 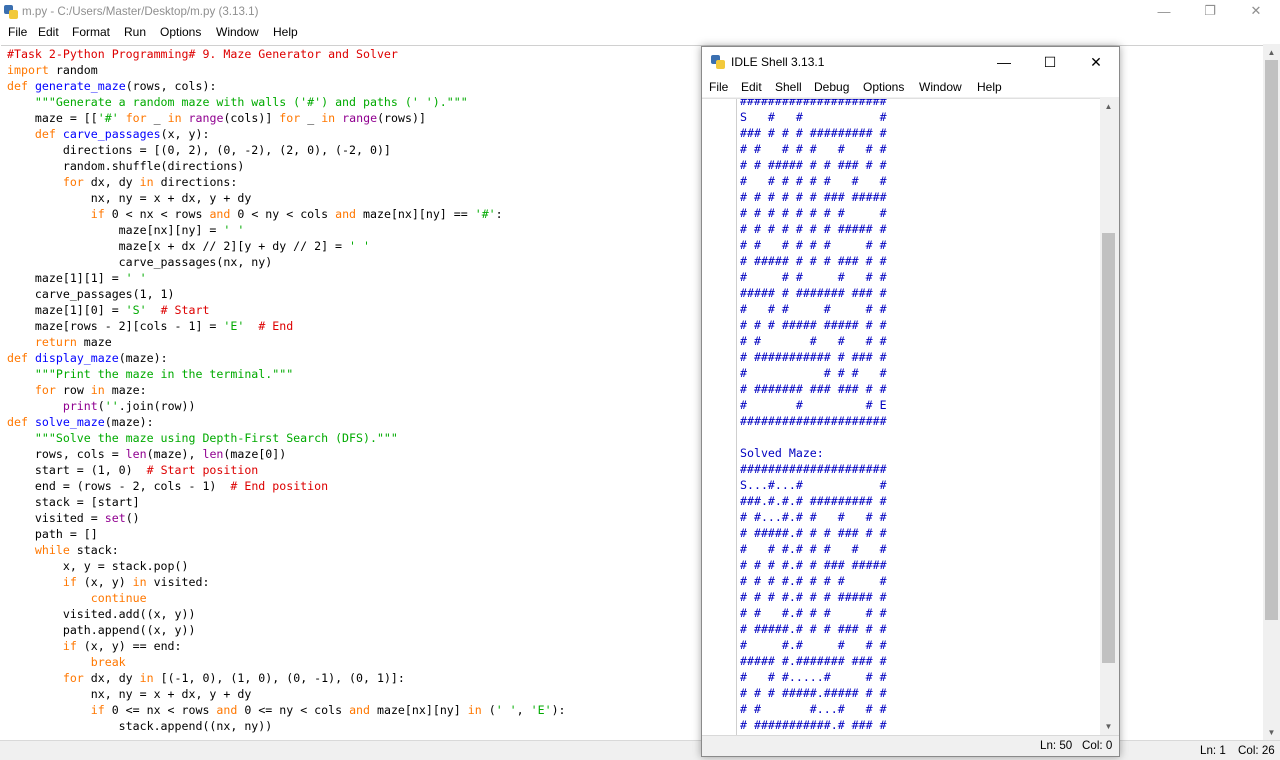 I want to click on shell-prompt-gutter, so click(x=719, y=417).